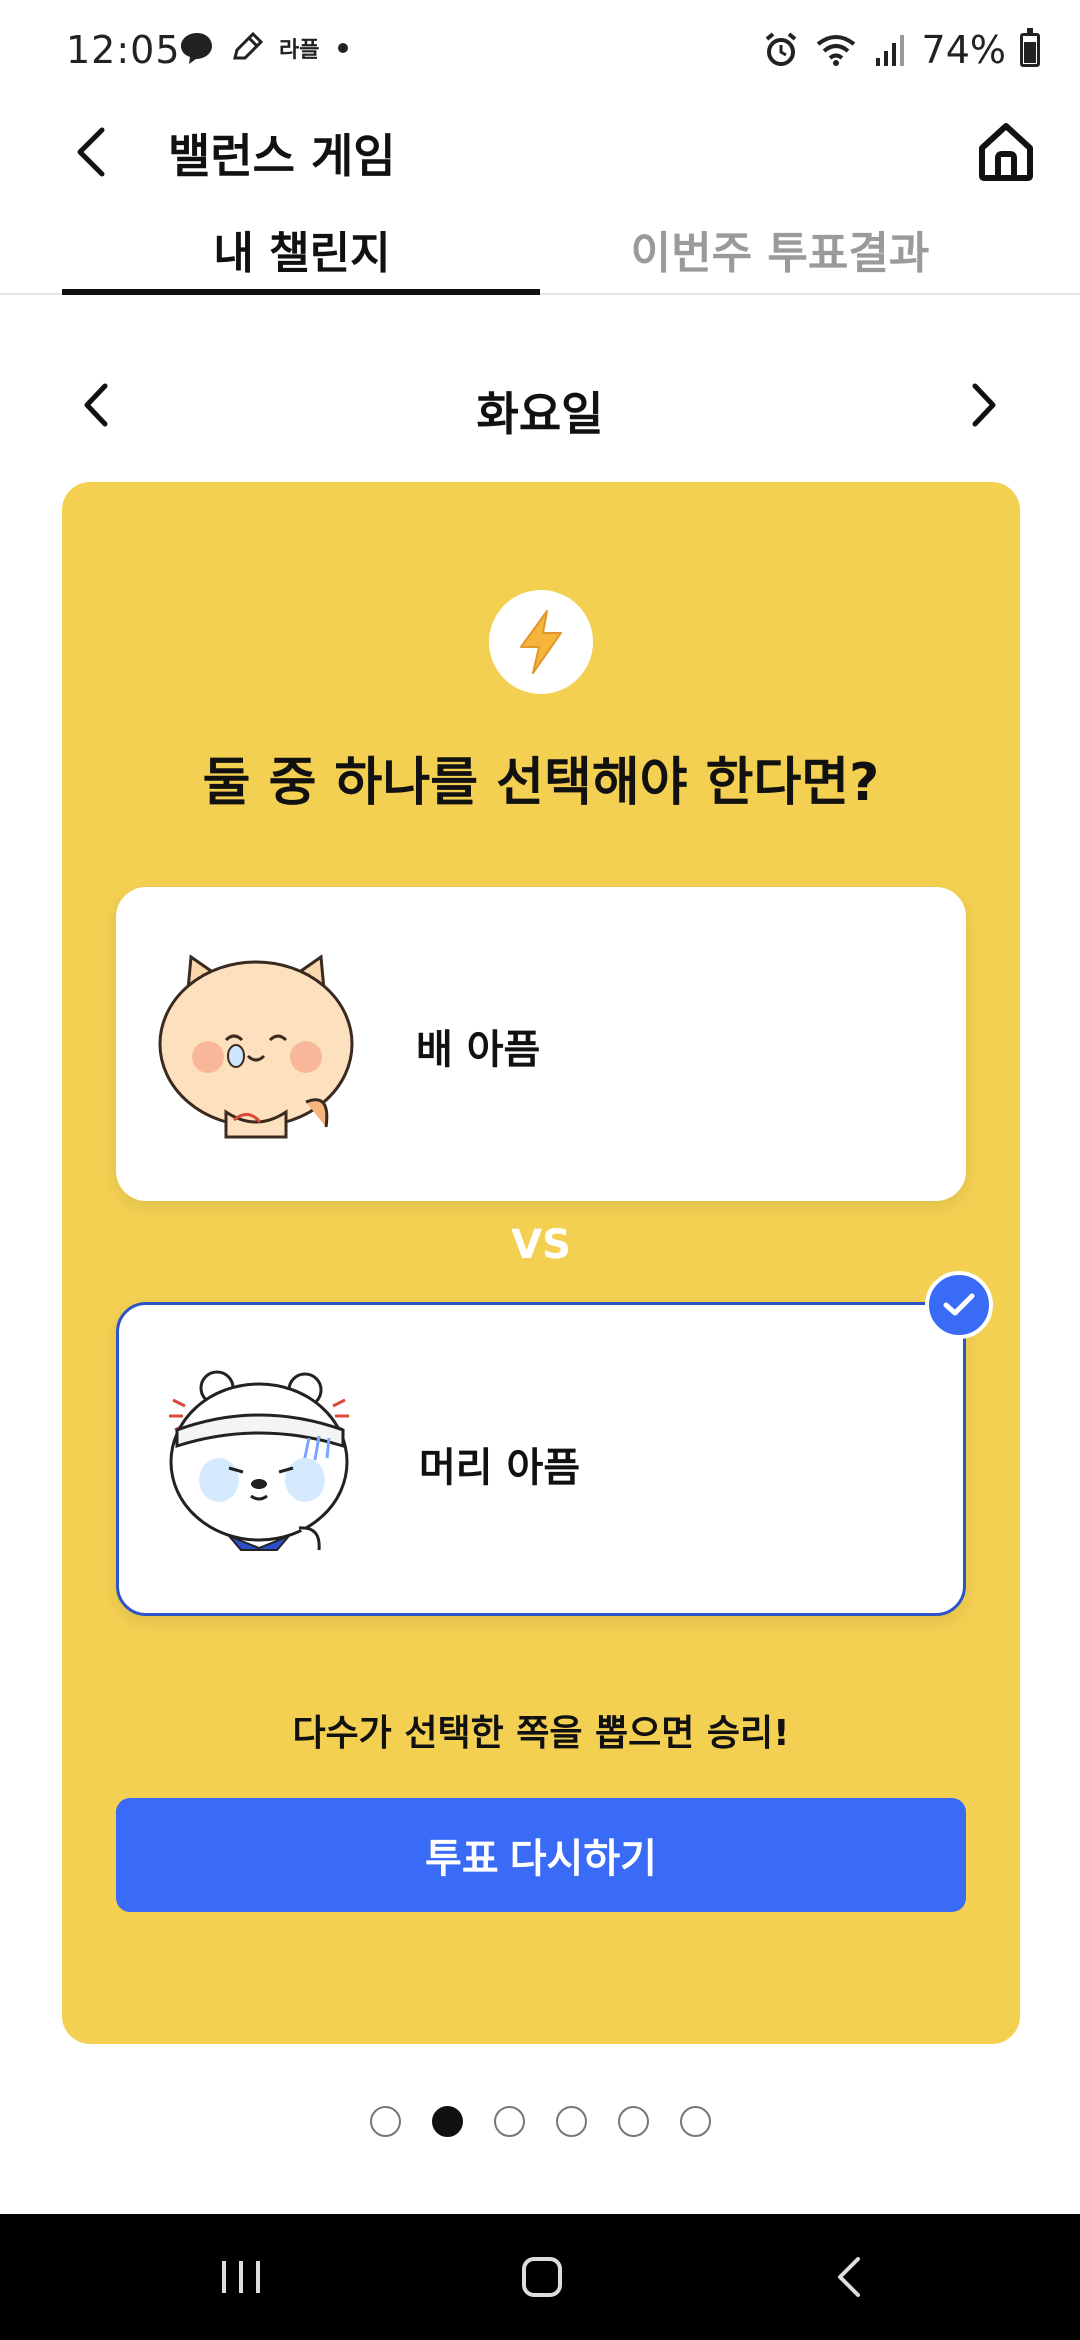 This screenshot has width=1080, height=2340. Describe the element at coordinates (540, 2121) in the screenshot. I see `page-indicator` at that location.